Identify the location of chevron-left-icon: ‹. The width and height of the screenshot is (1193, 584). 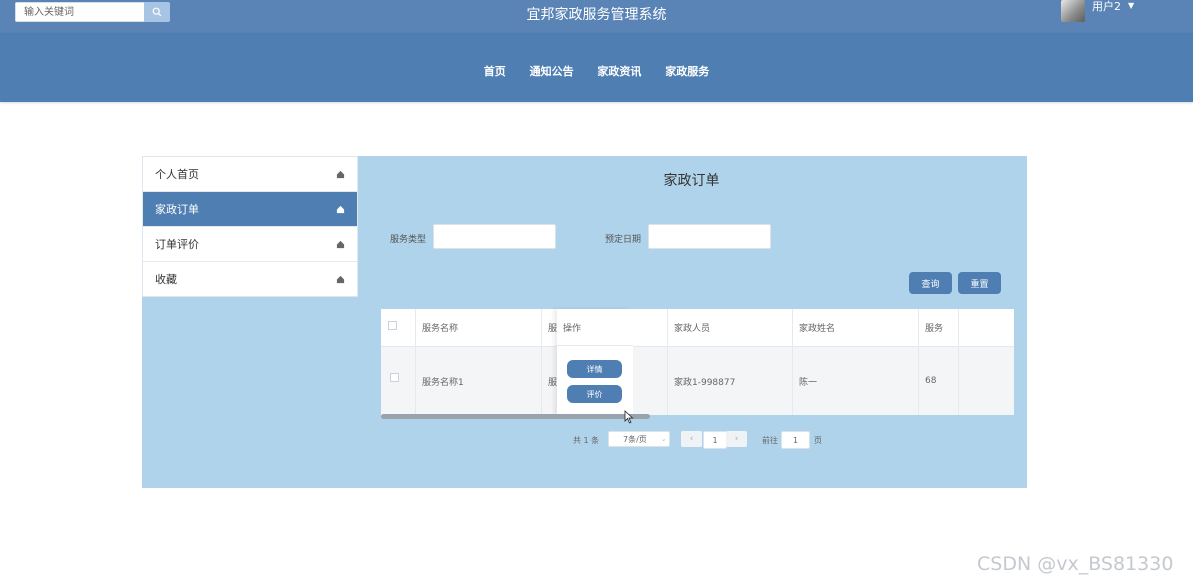
(691, 439).